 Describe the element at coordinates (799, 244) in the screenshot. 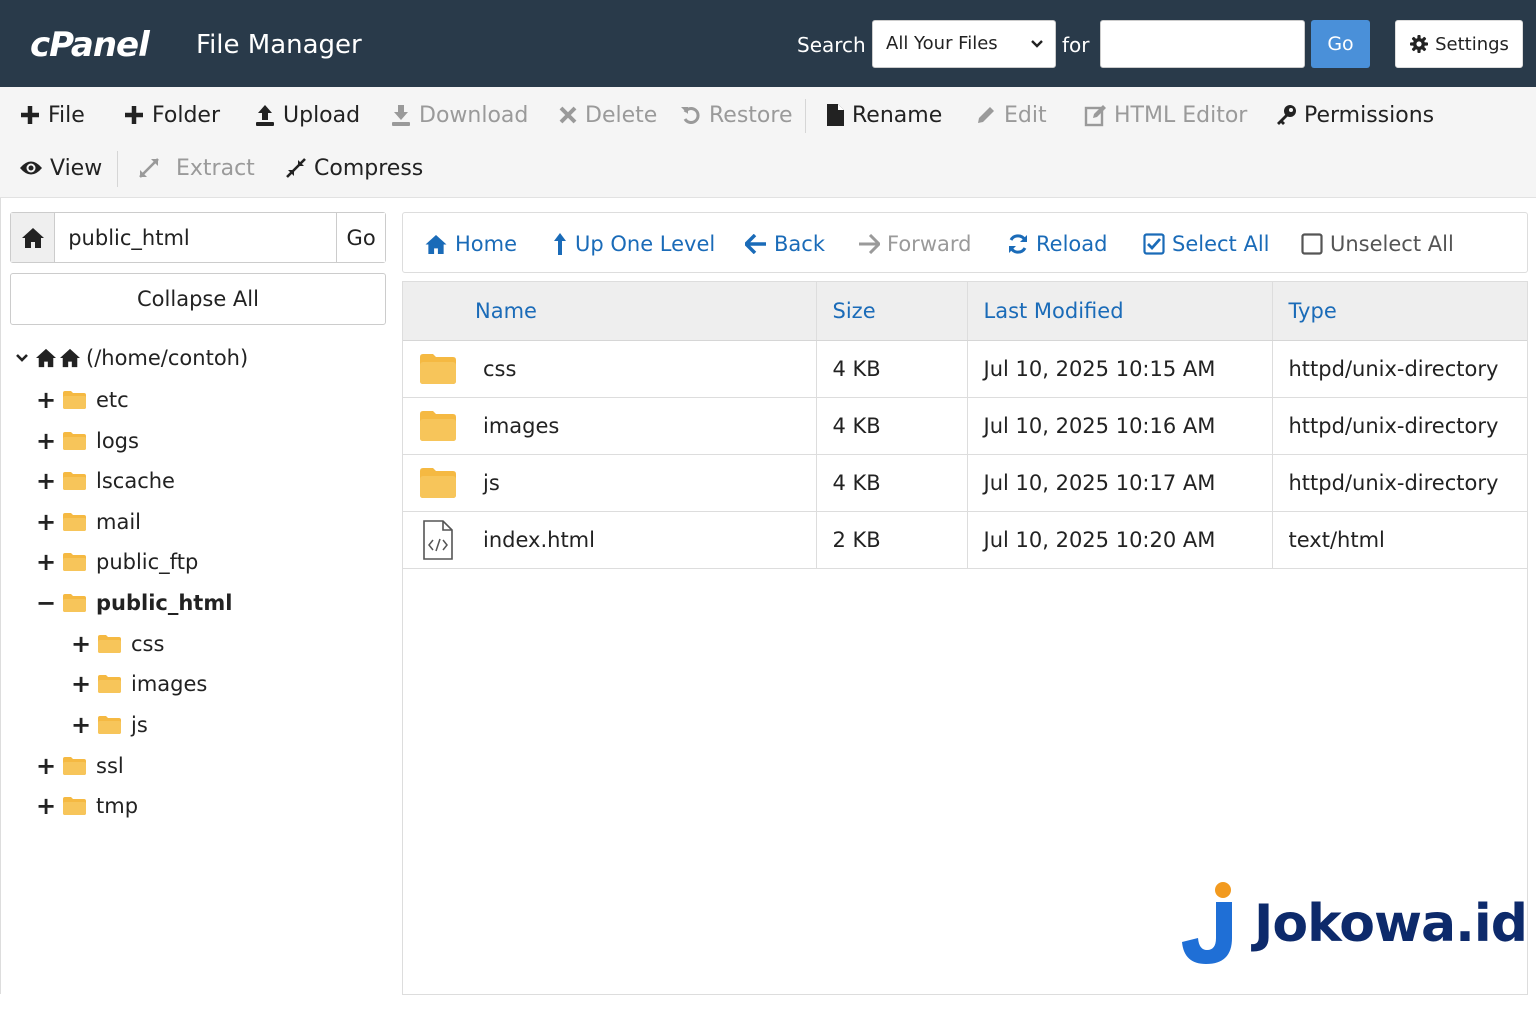

I see `back-label: Back` at that location.